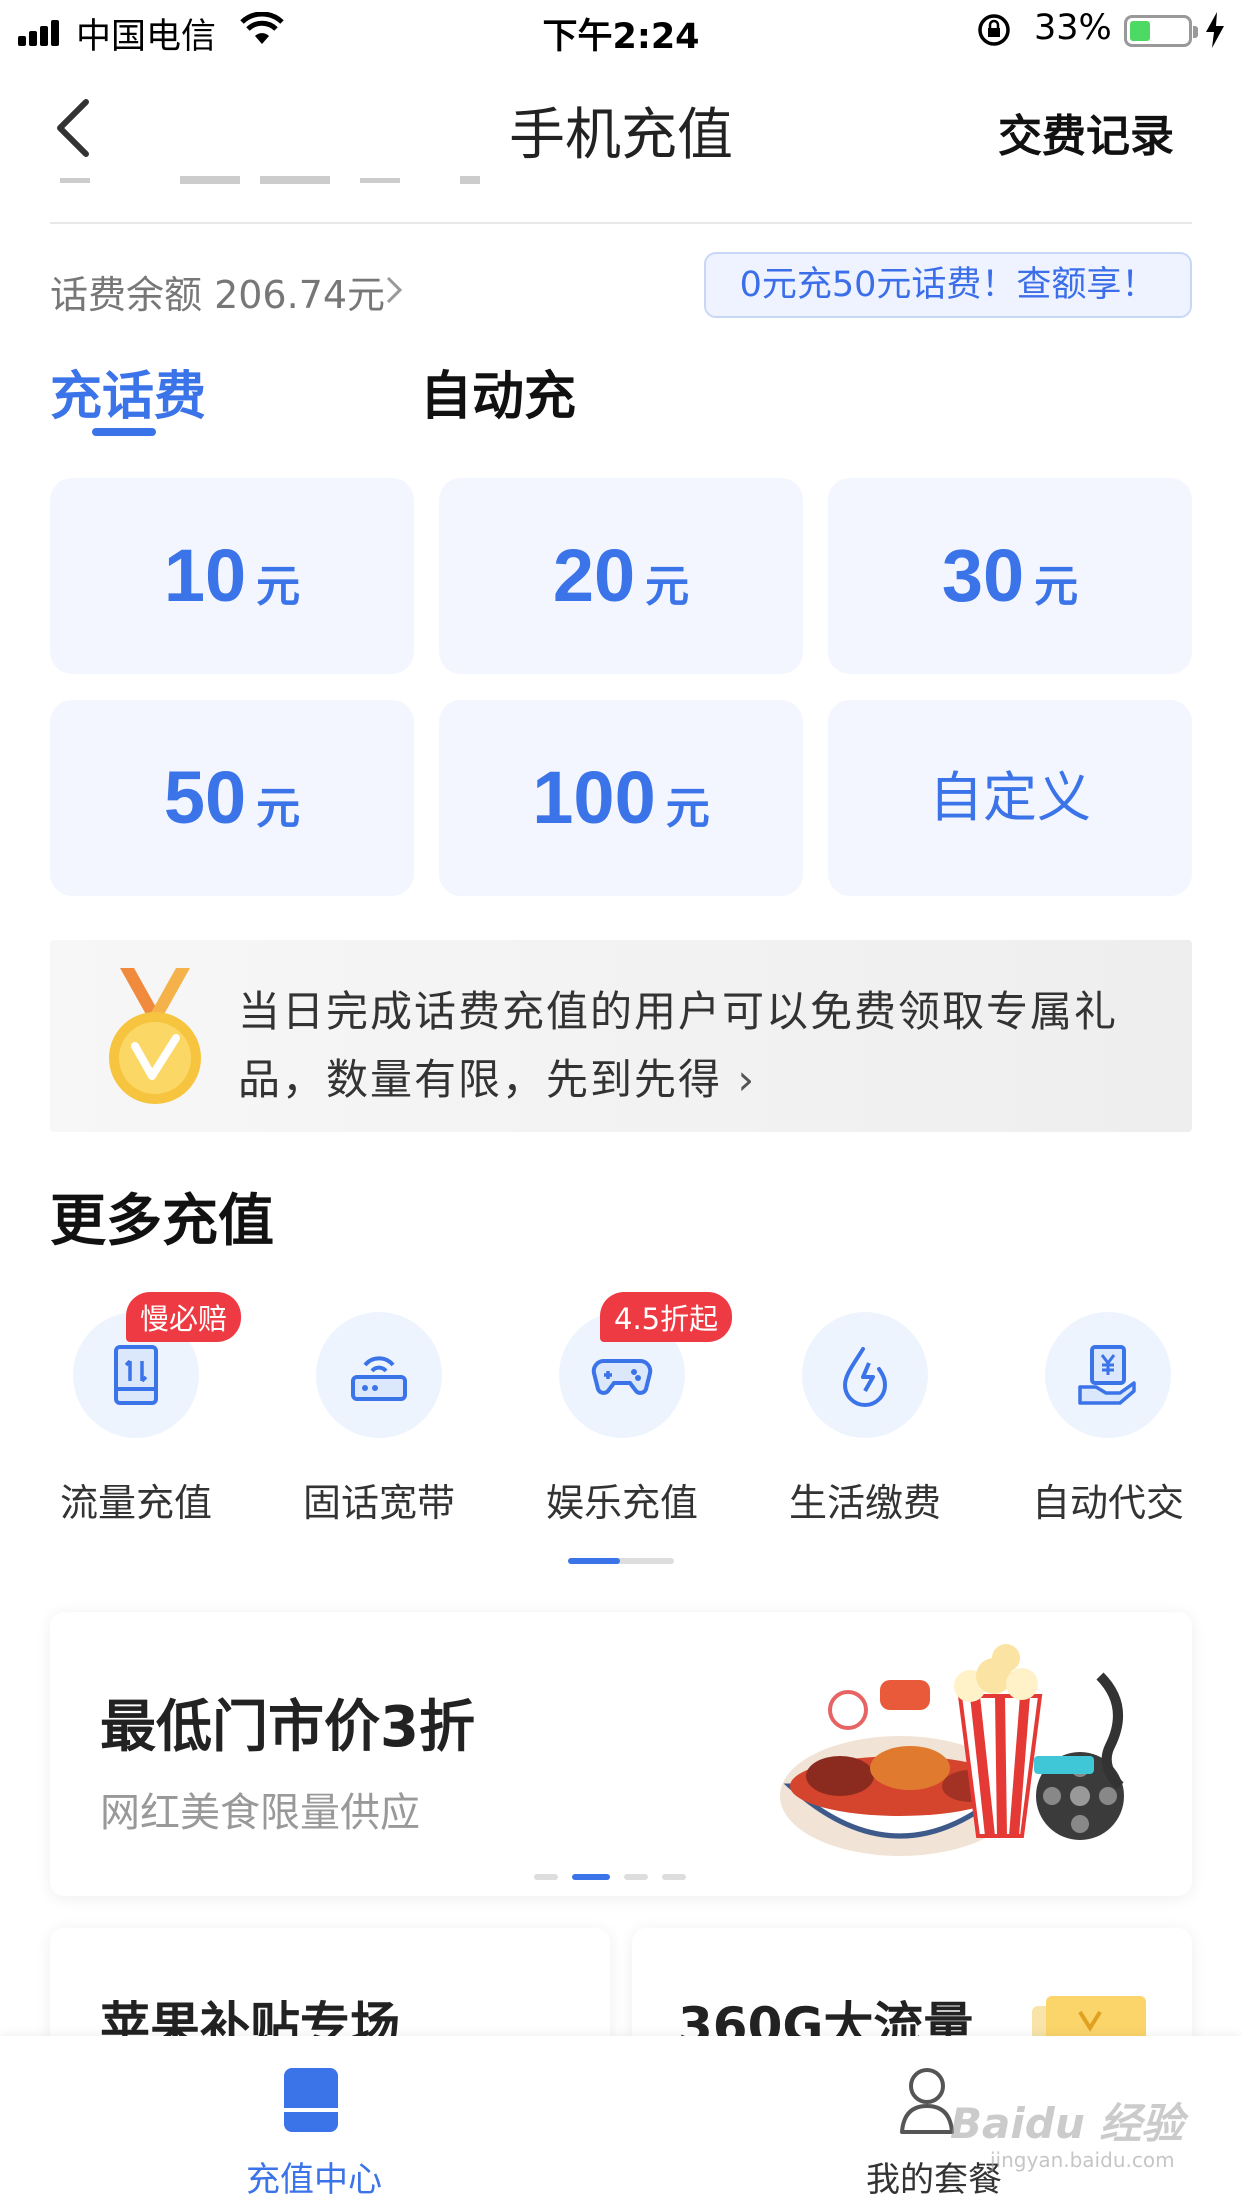 This screenshot has width=1242, height=2208. Describe the element at coordinates (1161, 31) in the screenshot. I see `battery-icon` at that location.